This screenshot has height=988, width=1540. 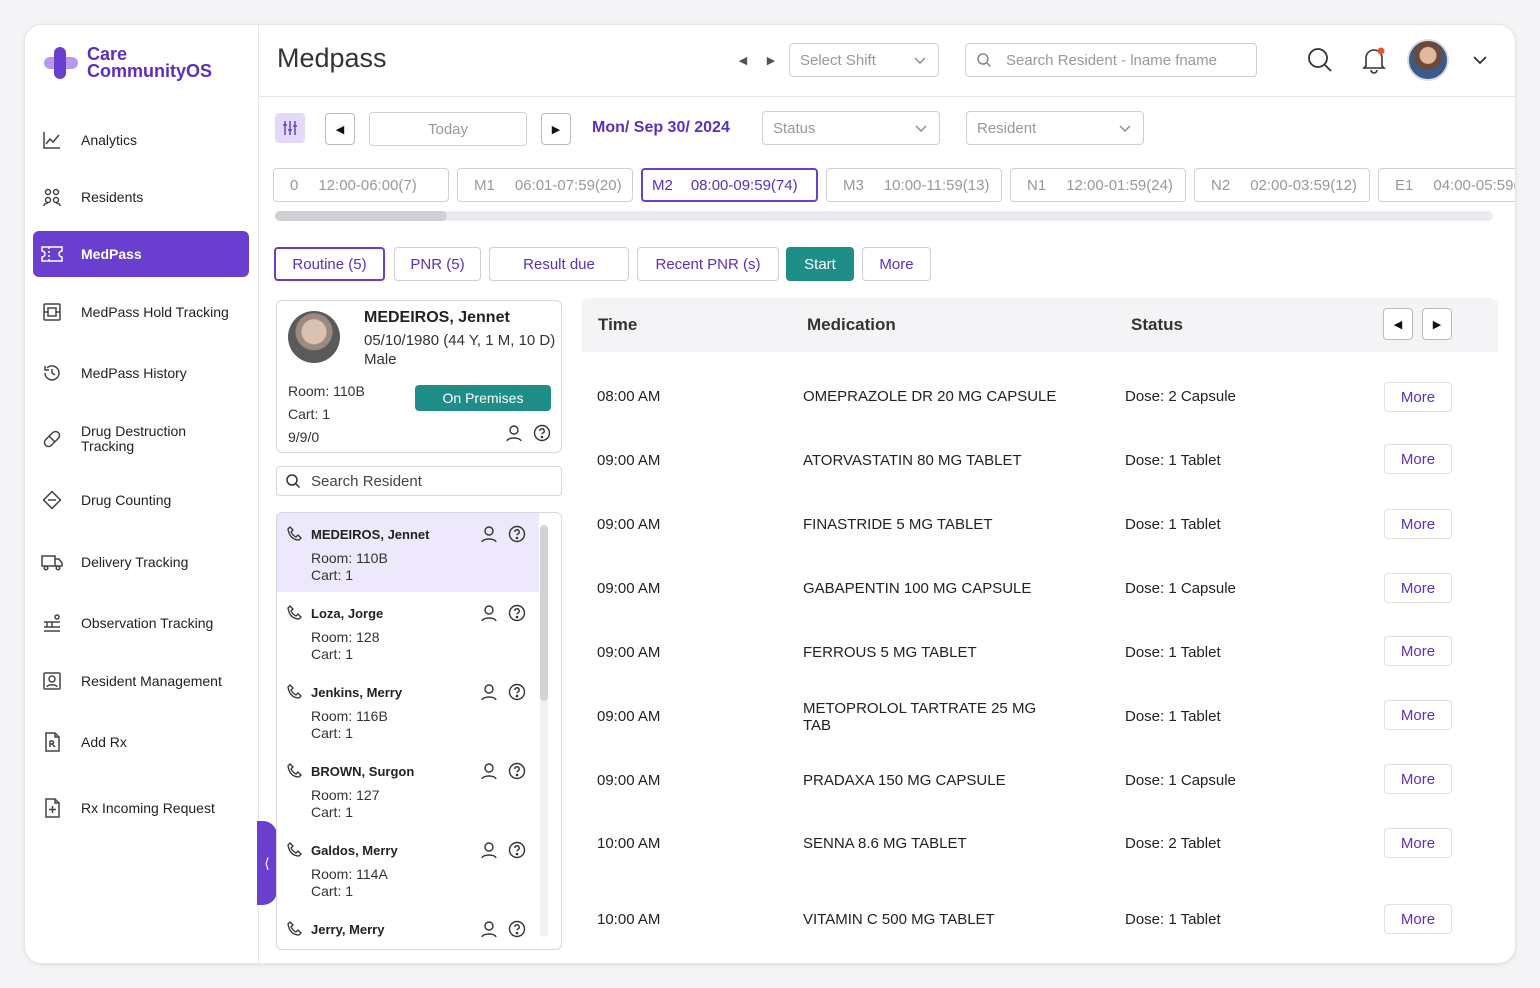 I want to click on global-search-button, so click(x=1320, y=60).